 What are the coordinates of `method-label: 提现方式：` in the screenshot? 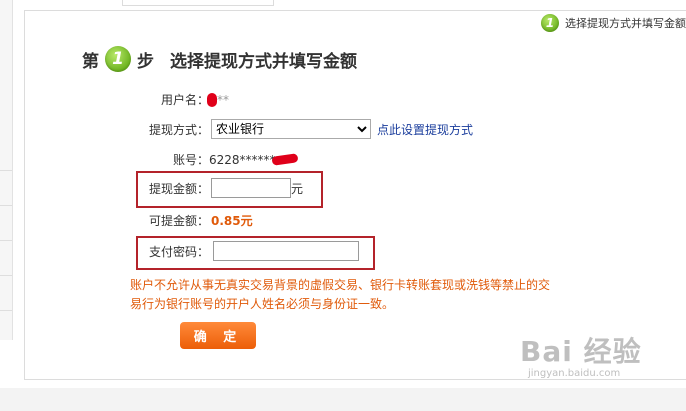 It's located at (179, 129).